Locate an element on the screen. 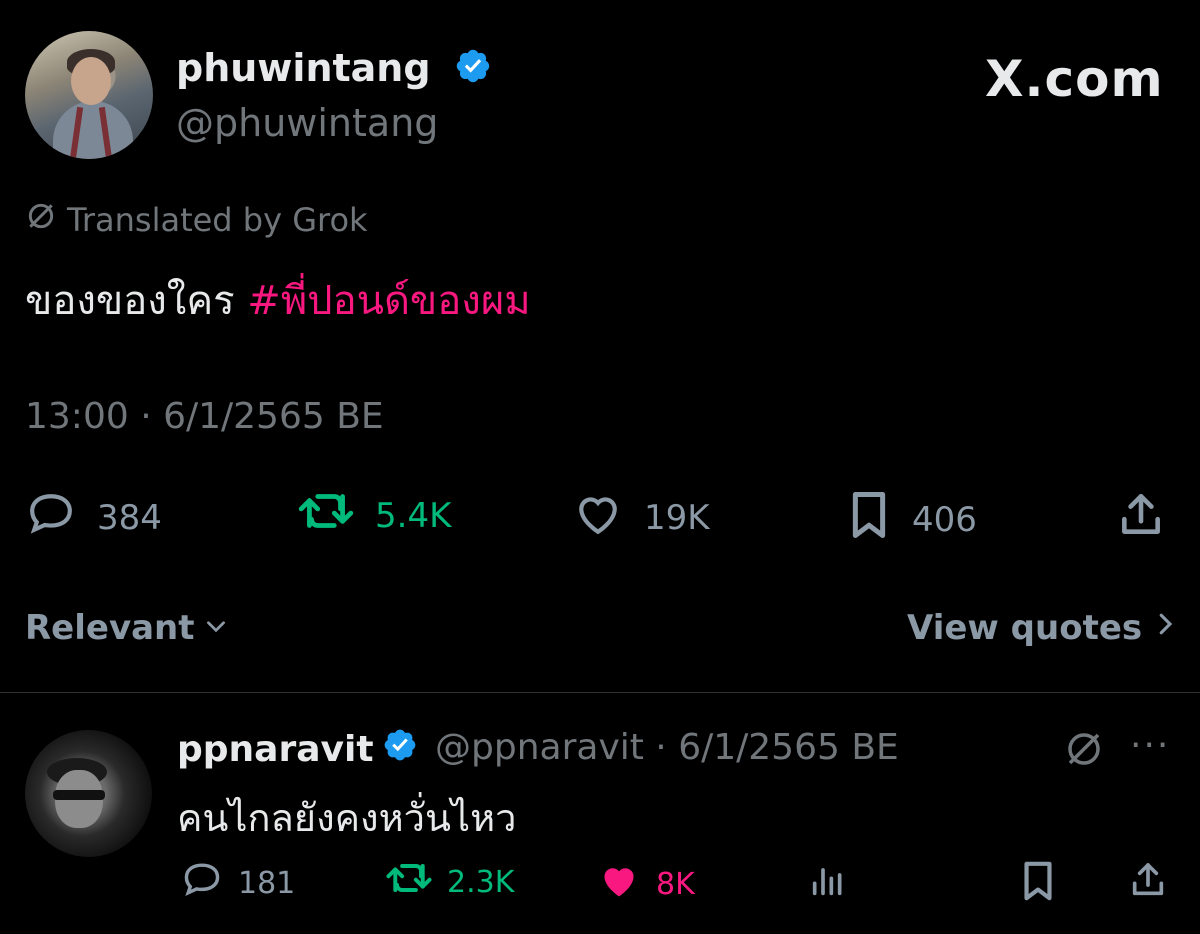 The height and width of the screenshot is (934, 1200). reply-text: คนไกลยังคงหวั่นไหว is located at coordinates (347, 818).